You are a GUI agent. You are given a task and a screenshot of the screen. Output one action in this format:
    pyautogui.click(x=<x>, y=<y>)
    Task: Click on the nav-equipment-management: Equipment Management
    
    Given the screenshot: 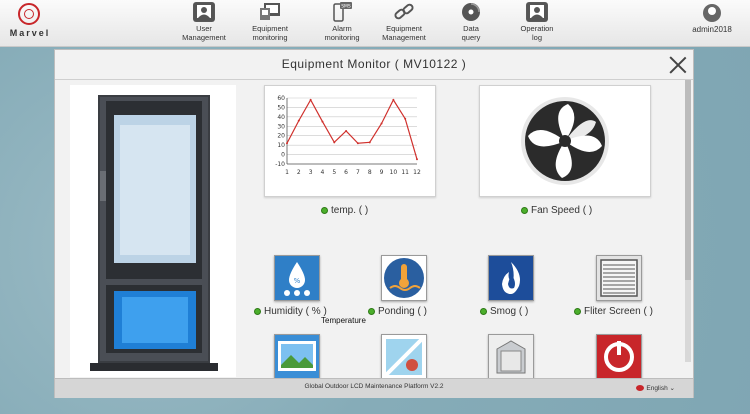 What is the action you would take?
    pyautogui.click(x=404, y=22)
    